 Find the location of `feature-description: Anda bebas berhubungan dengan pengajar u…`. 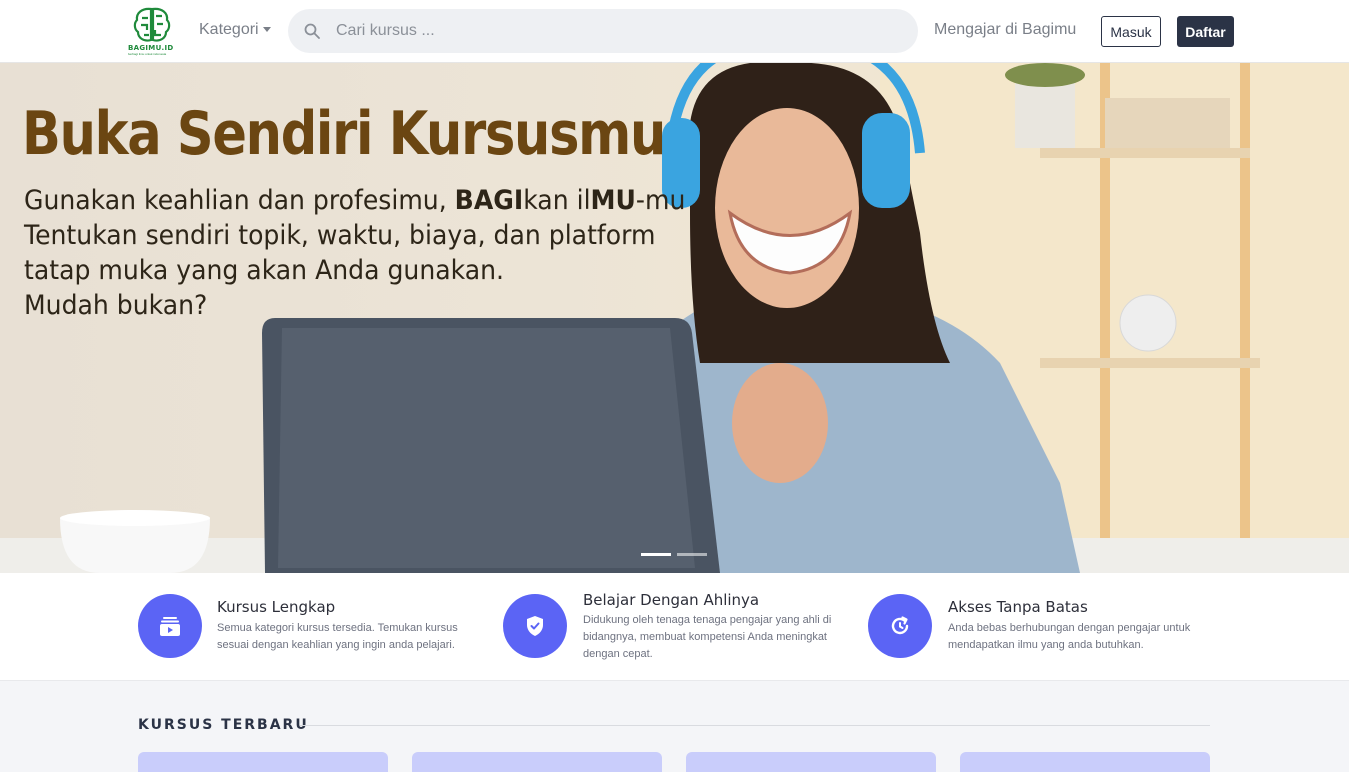

feature-description: Anda bebas berhubungan dengan pengajar u… is located at coordinates (1069, 636).